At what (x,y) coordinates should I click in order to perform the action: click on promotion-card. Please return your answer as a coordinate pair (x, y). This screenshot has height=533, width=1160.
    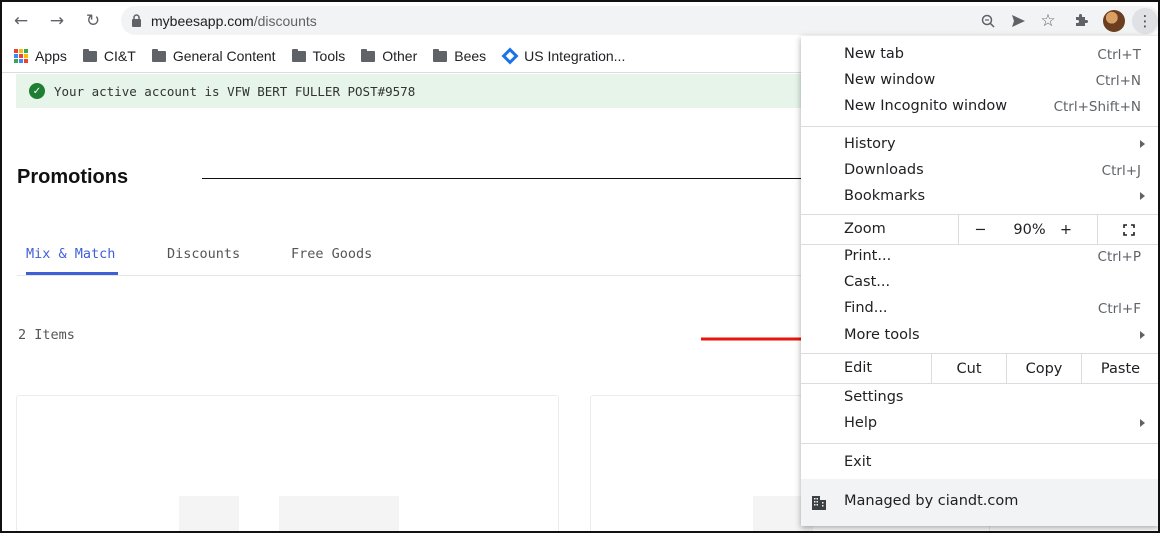
    Looking at the image, I should click on (287, 463).